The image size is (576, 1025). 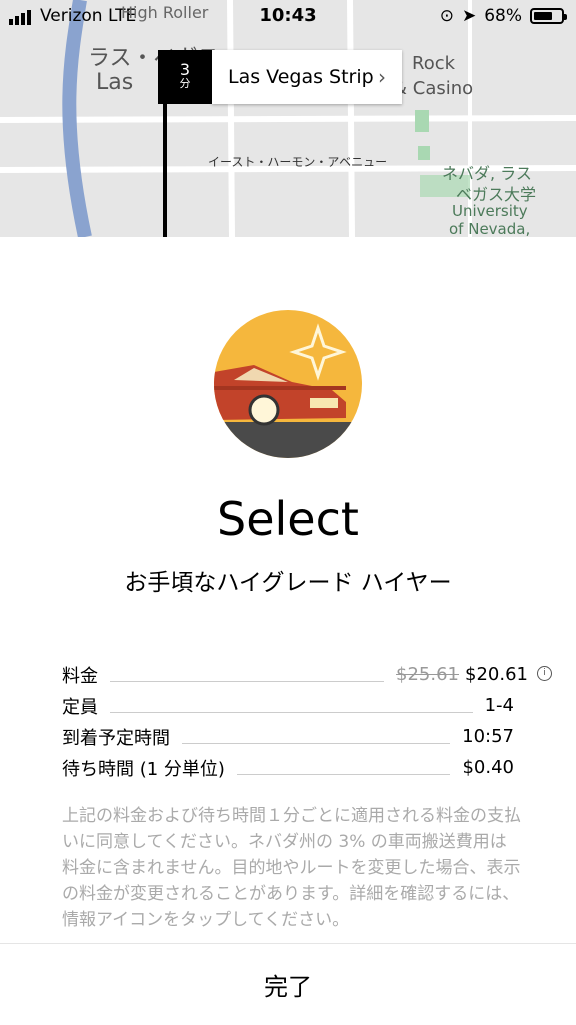 I want to click on pickup-eta-badge: 3 分, so click(x=185, y=77).